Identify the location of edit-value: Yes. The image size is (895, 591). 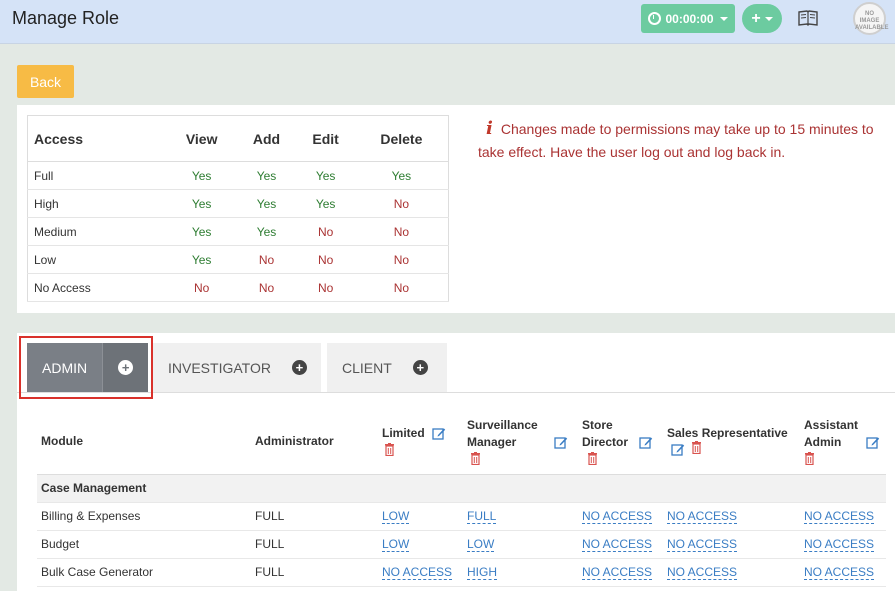
(325, 175).